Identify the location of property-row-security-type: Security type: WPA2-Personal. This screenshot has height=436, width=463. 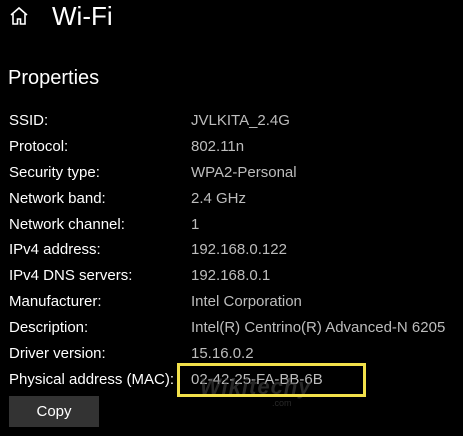
(231, 174).